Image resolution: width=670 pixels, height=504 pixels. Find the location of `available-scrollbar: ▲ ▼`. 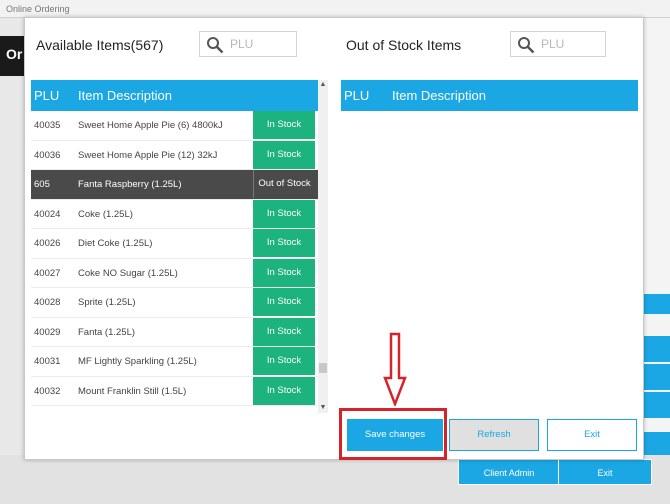

available-scrollbar: ▲ ▼ is located at coordinates (323, 246).